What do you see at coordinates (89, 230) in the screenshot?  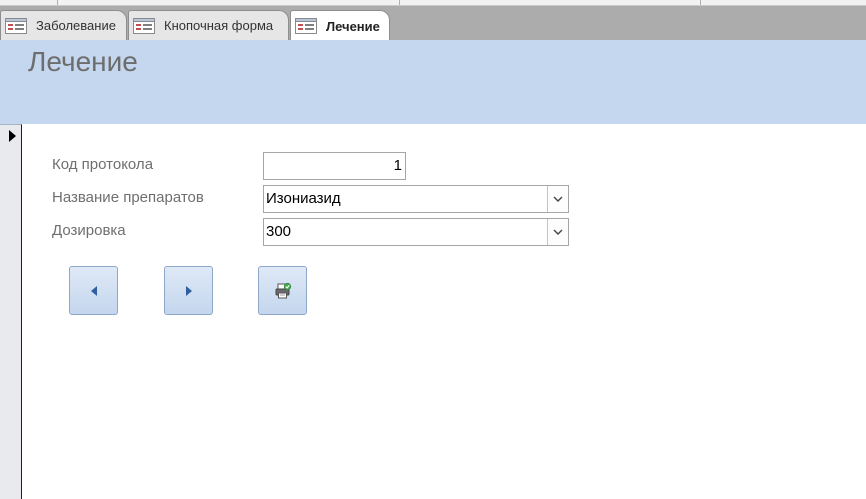 I see `dosage-label: Дозировка` at bounding box center [89, 230].